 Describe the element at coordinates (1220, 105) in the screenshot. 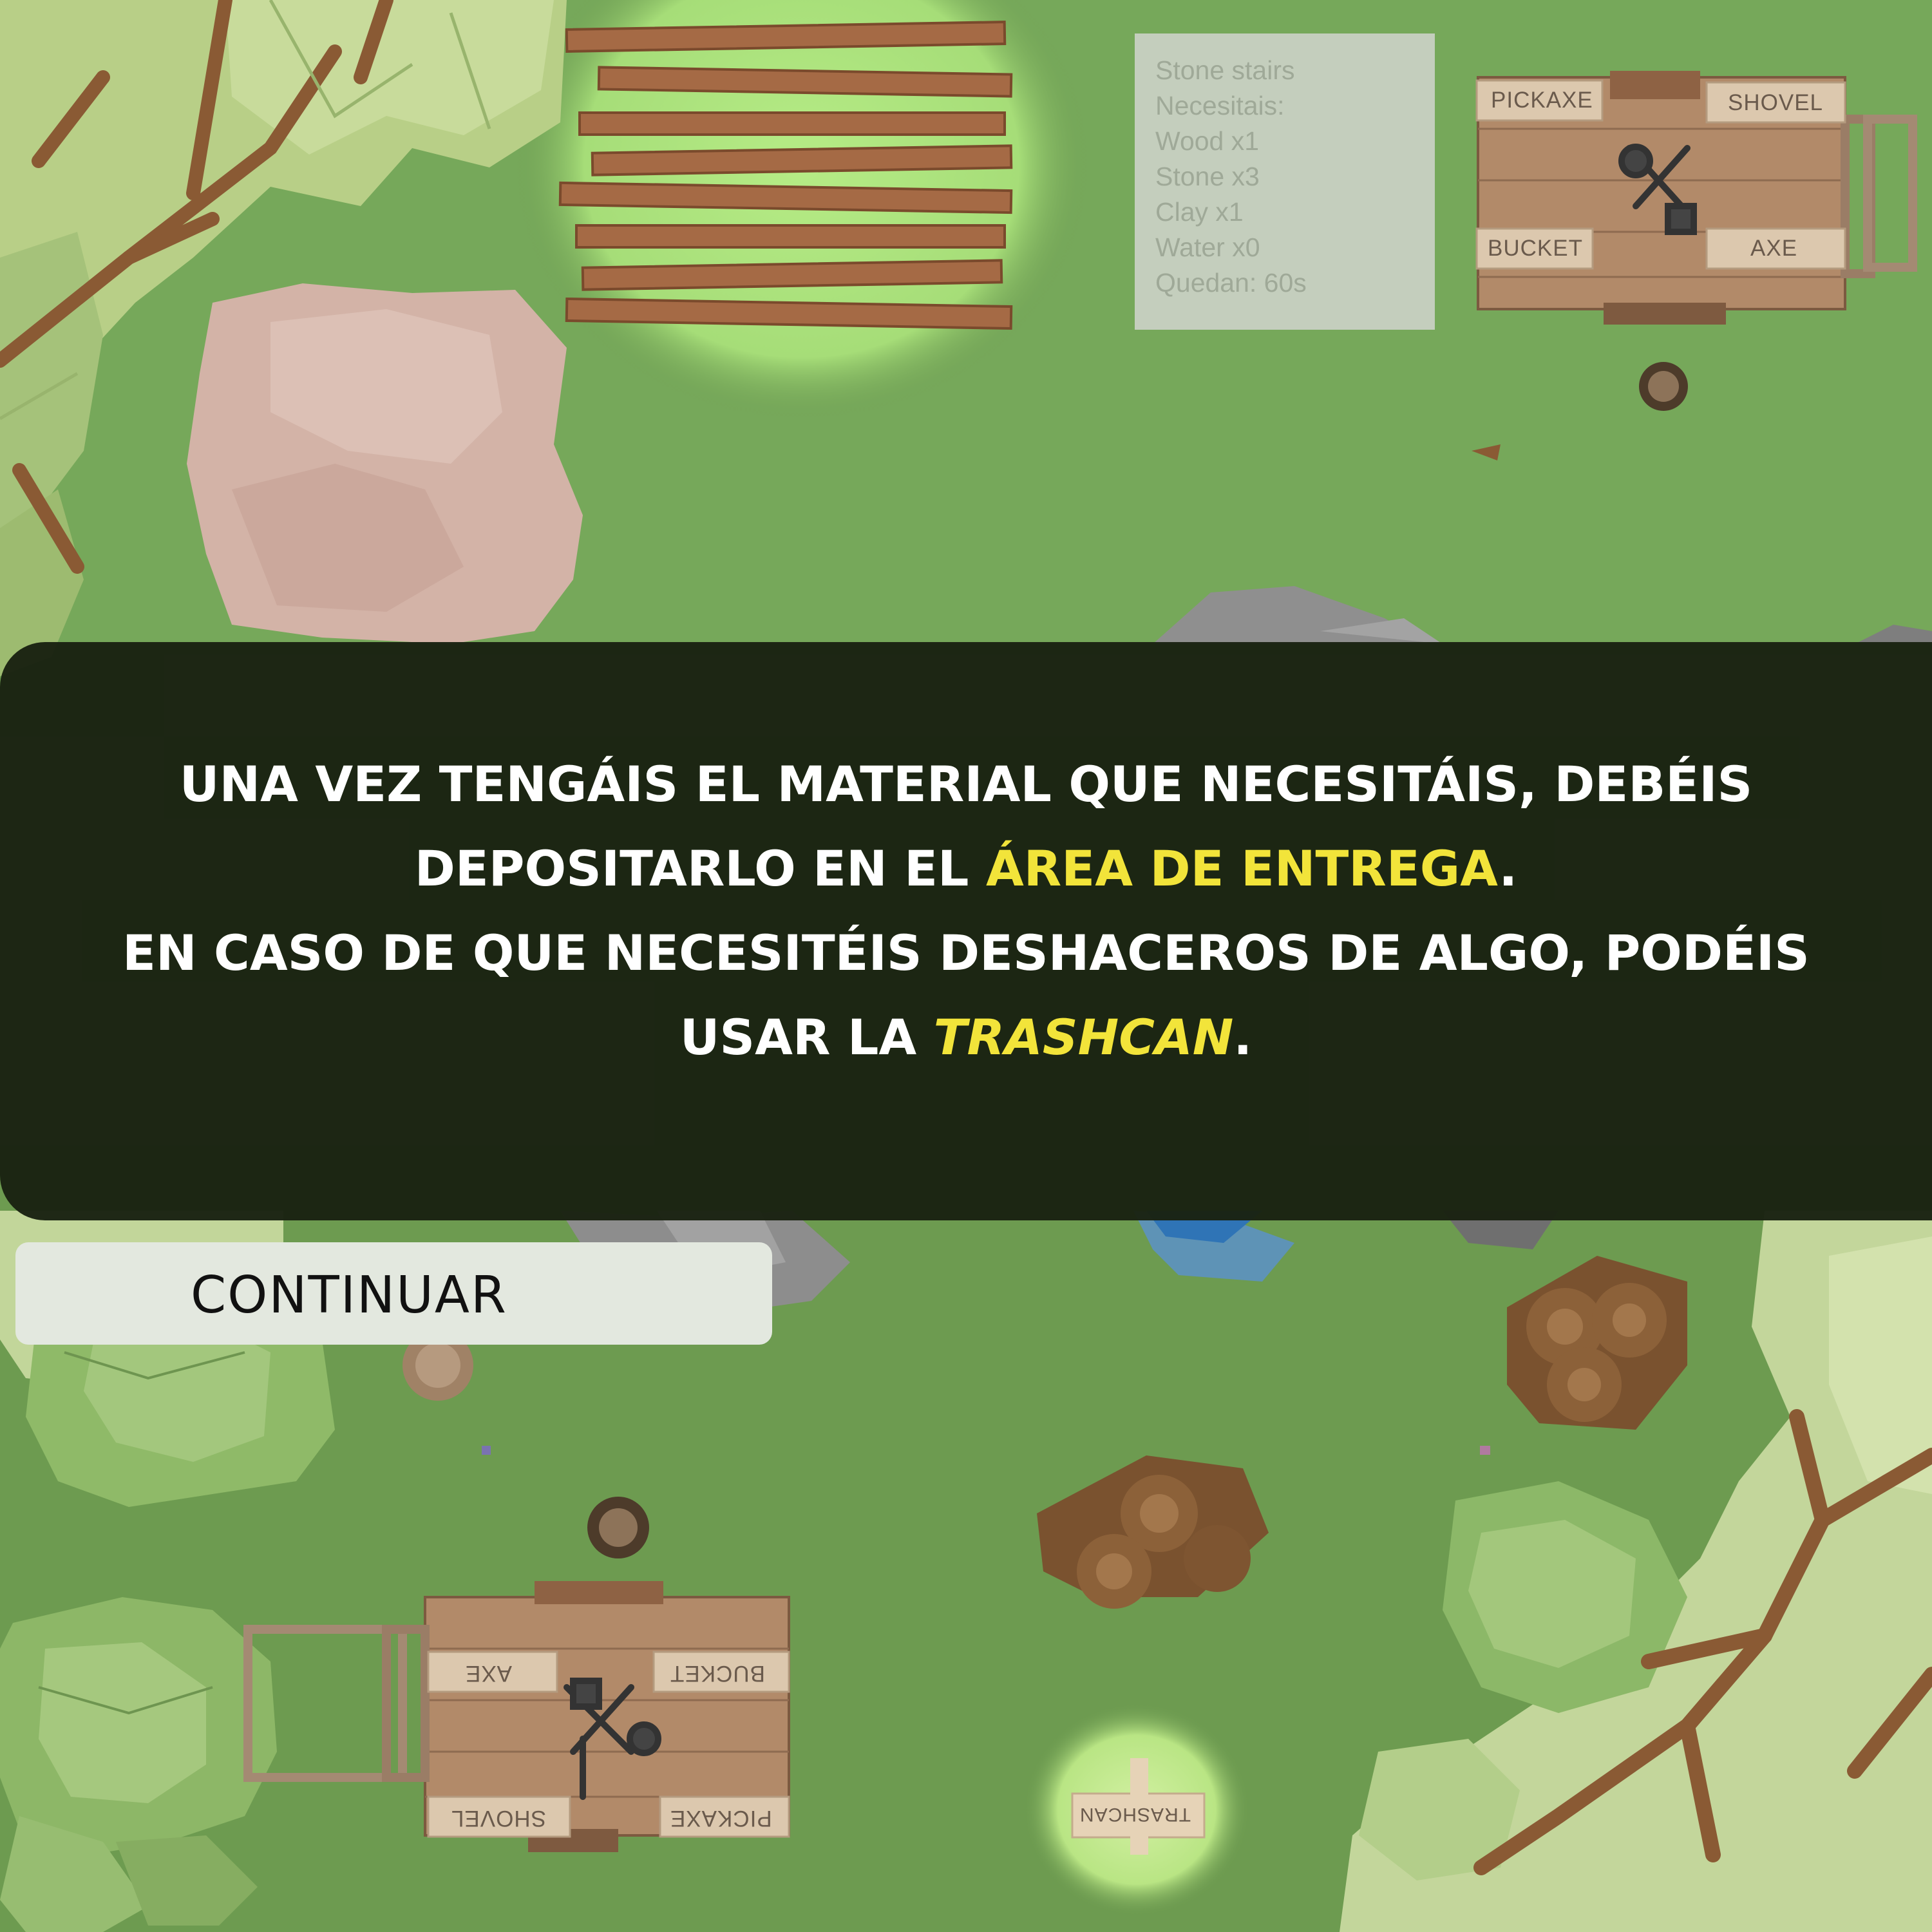

I see `recipe-needed-label: Necesitais:` at that location.